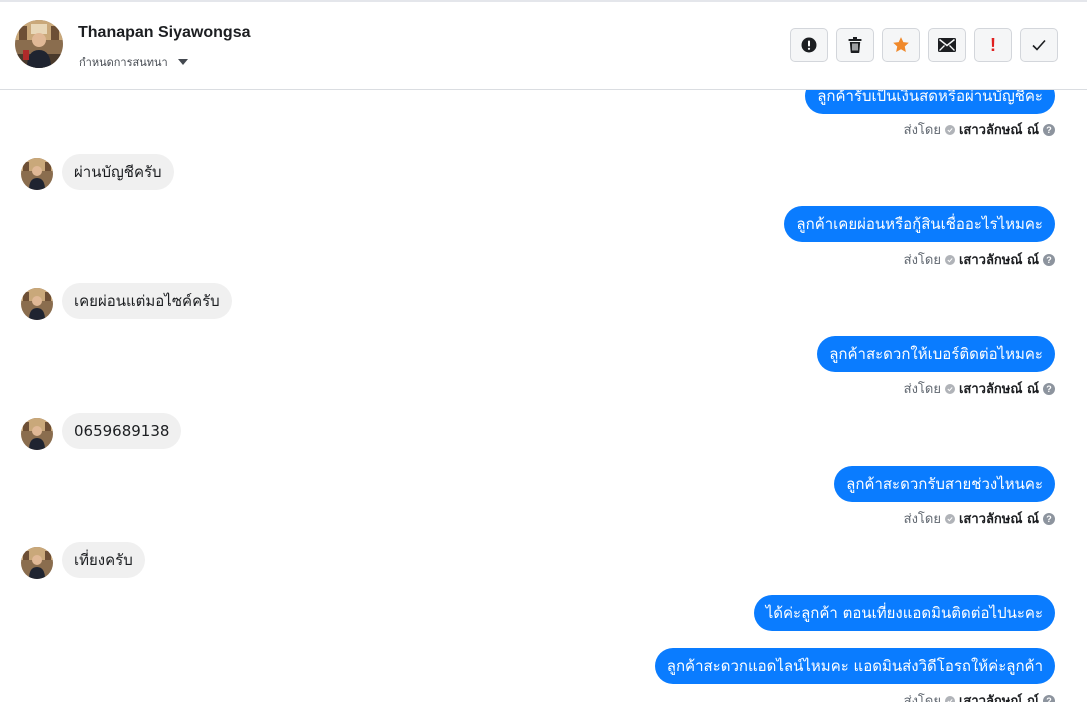 This screenshot has width=1087, height=702. What do you see at coordinates (123, 62) in the screenshot?
I see `assign-conversation-label: กำหนดการสนทนา` at bounding box center [123, 62].